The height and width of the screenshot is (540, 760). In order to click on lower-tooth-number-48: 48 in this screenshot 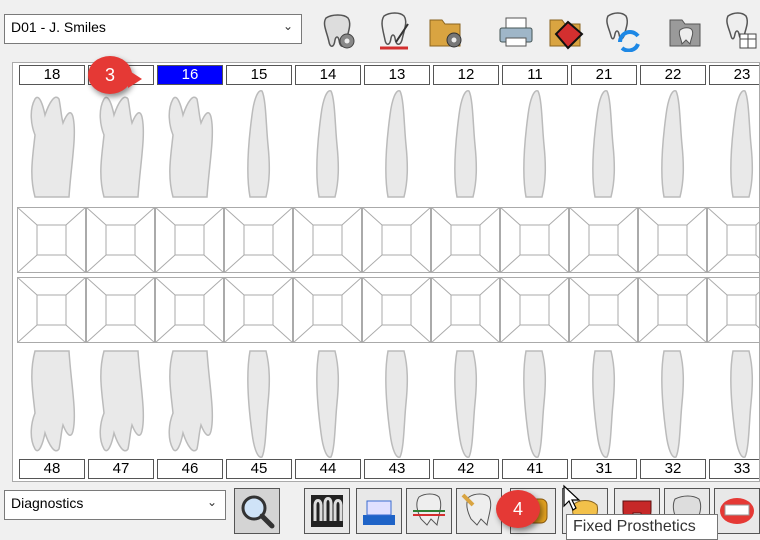, I will do `click(52, 469)`.